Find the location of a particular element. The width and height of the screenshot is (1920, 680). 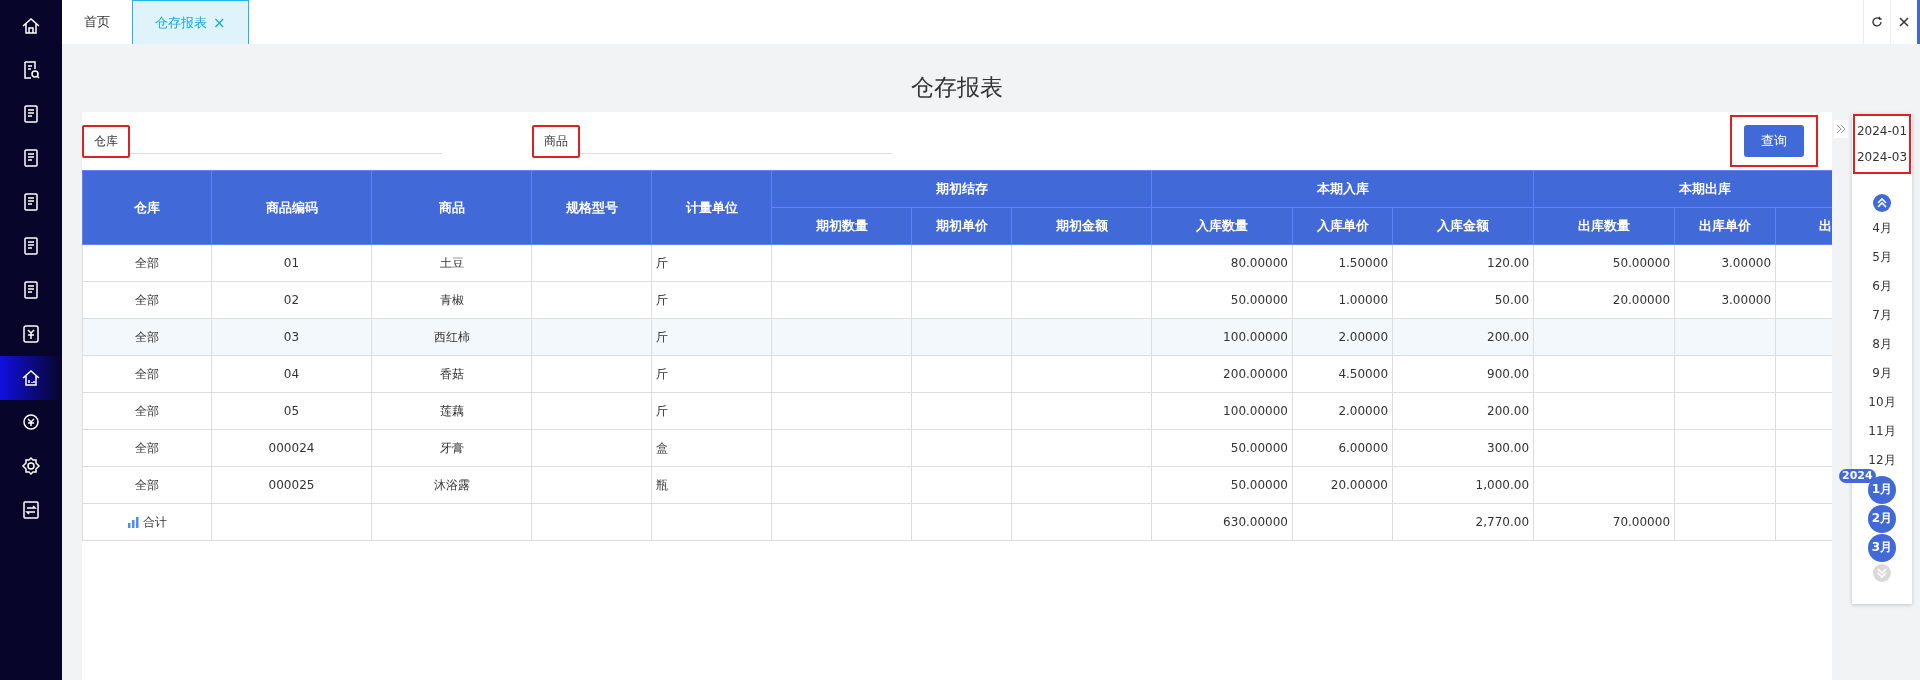

column-header: 规格型号 is located at coordinates (591, 207).